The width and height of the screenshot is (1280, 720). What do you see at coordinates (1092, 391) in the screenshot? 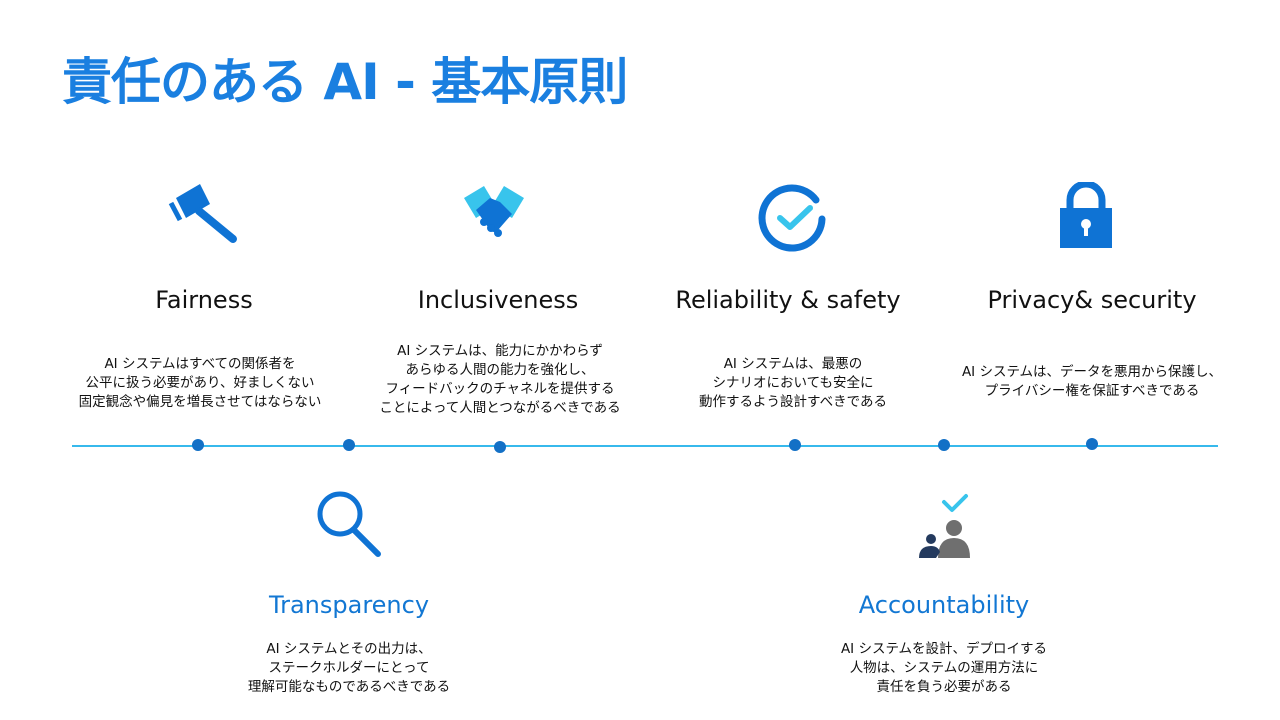
I see `description-line: プライバシー権を保証すべきである` at bounding box center [1092, 391].